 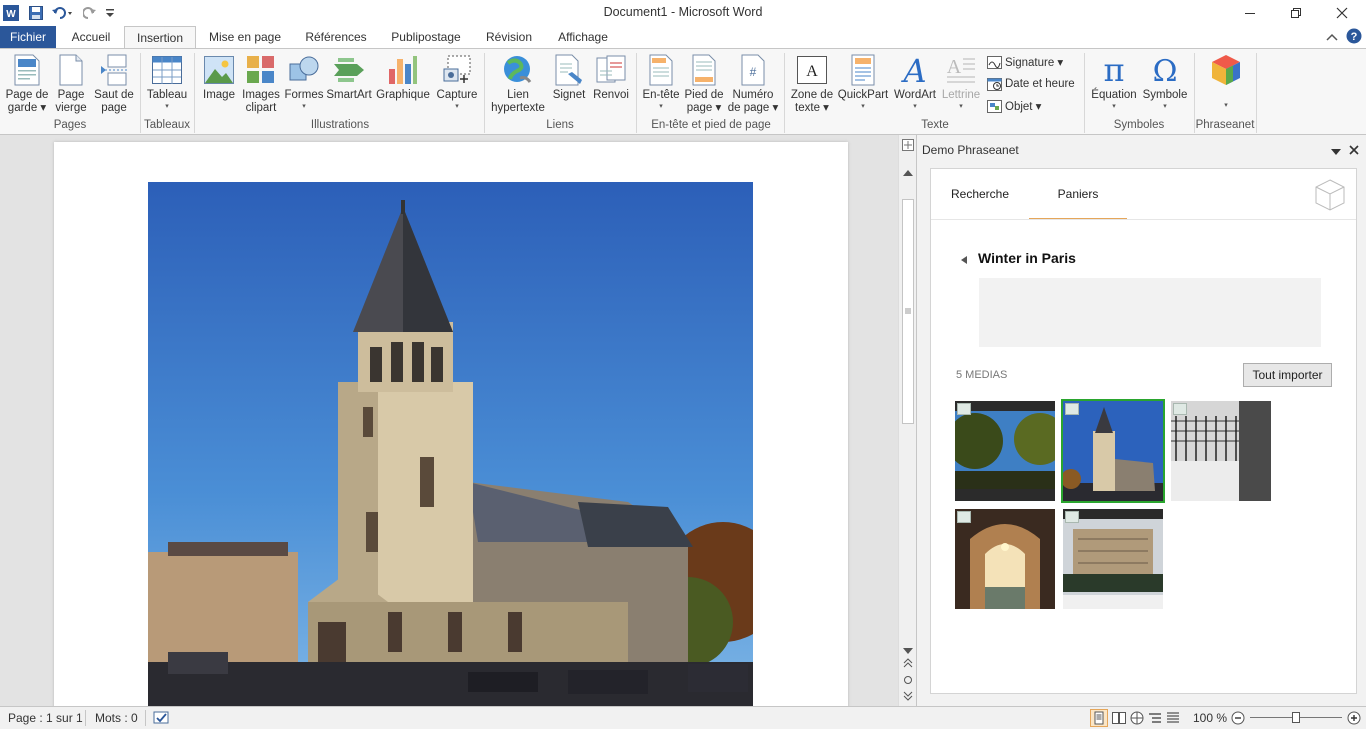 I want to click on collapse-ribbon-icon, so click(x=1332, y=38).